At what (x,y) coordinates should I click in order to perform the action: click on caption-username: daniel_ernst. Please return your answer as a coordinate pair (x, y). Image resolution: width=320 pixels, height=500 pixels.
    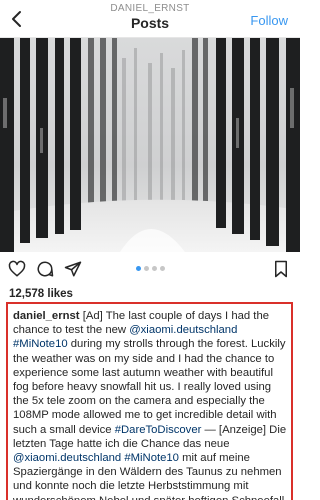
    Looking at the image, I should click on (46, 316).